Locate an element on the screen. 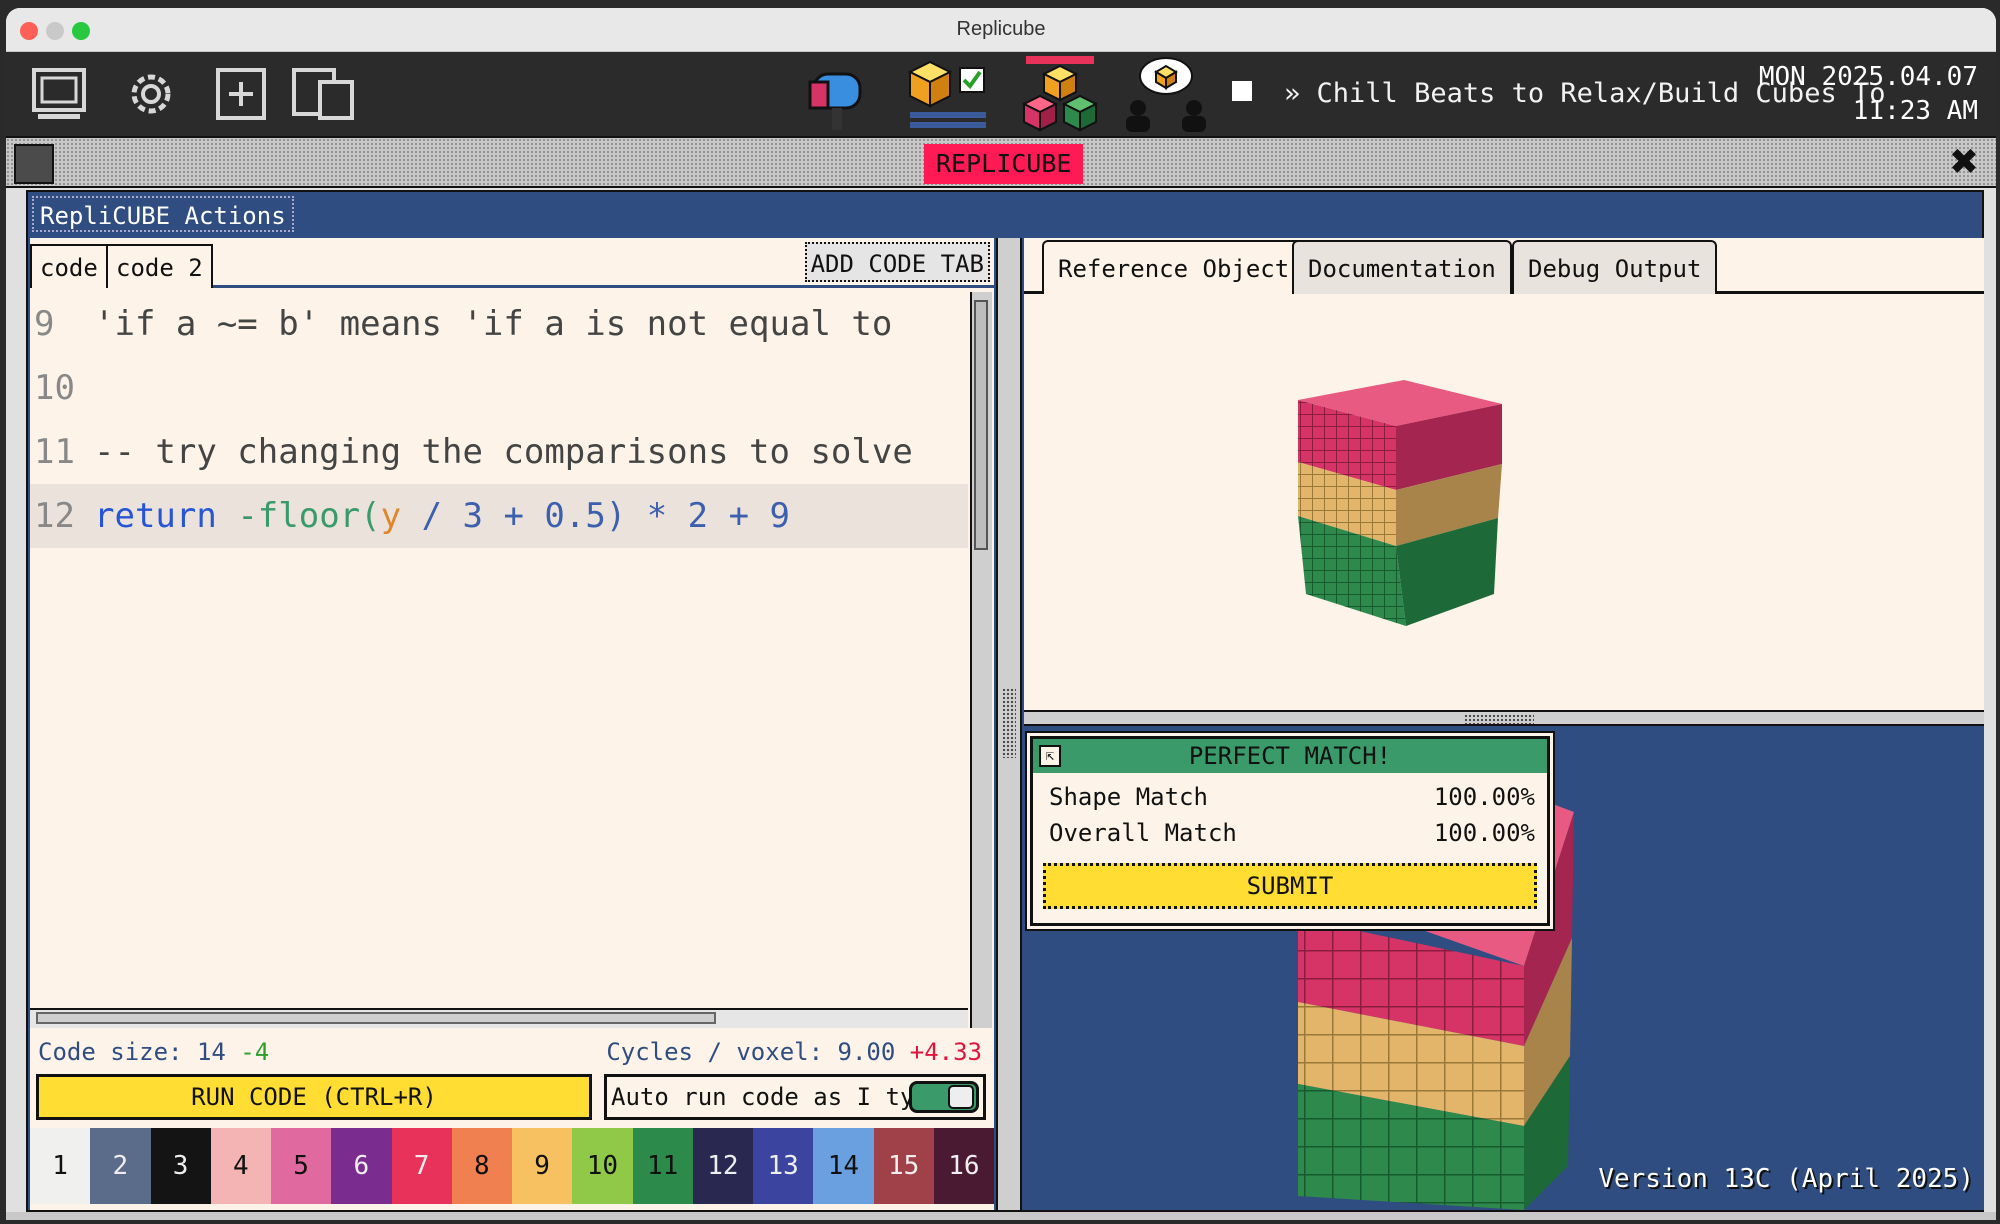 This screenshot has width=2000, height=1224. monitor-icon is located at coordinates (59, 94).